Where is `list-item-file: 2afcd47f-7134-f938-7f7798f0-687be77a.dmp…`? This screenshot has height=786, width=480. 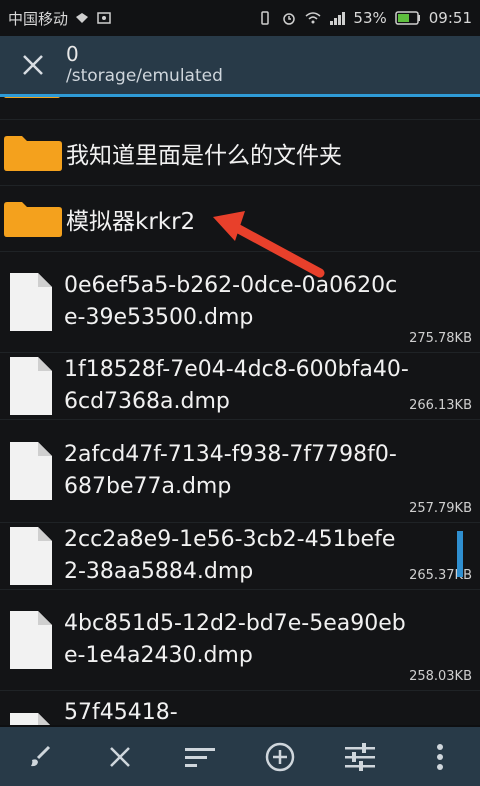 list-item-file: 2afcd47f-7134-f938-7f7798f0-687be77a.dmp… is located at coordinates (240, 471).